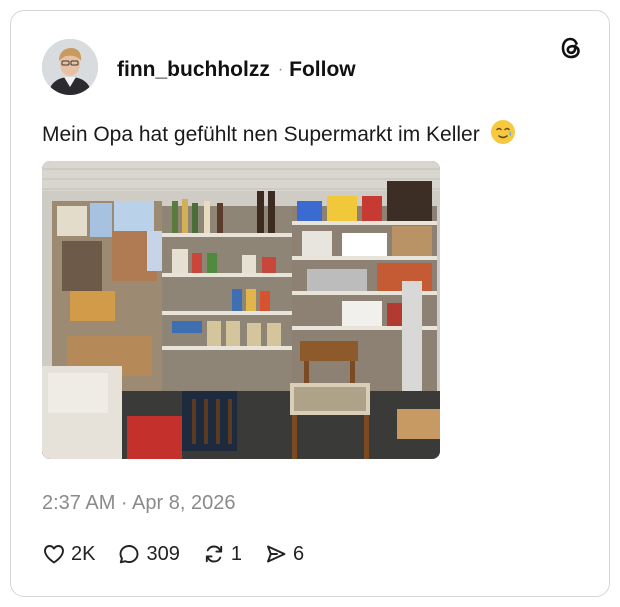 The image size is (620, 607). Describe the element at coordinates (236, 553) in the screenshot. I see `repost-count: 1` at that location.